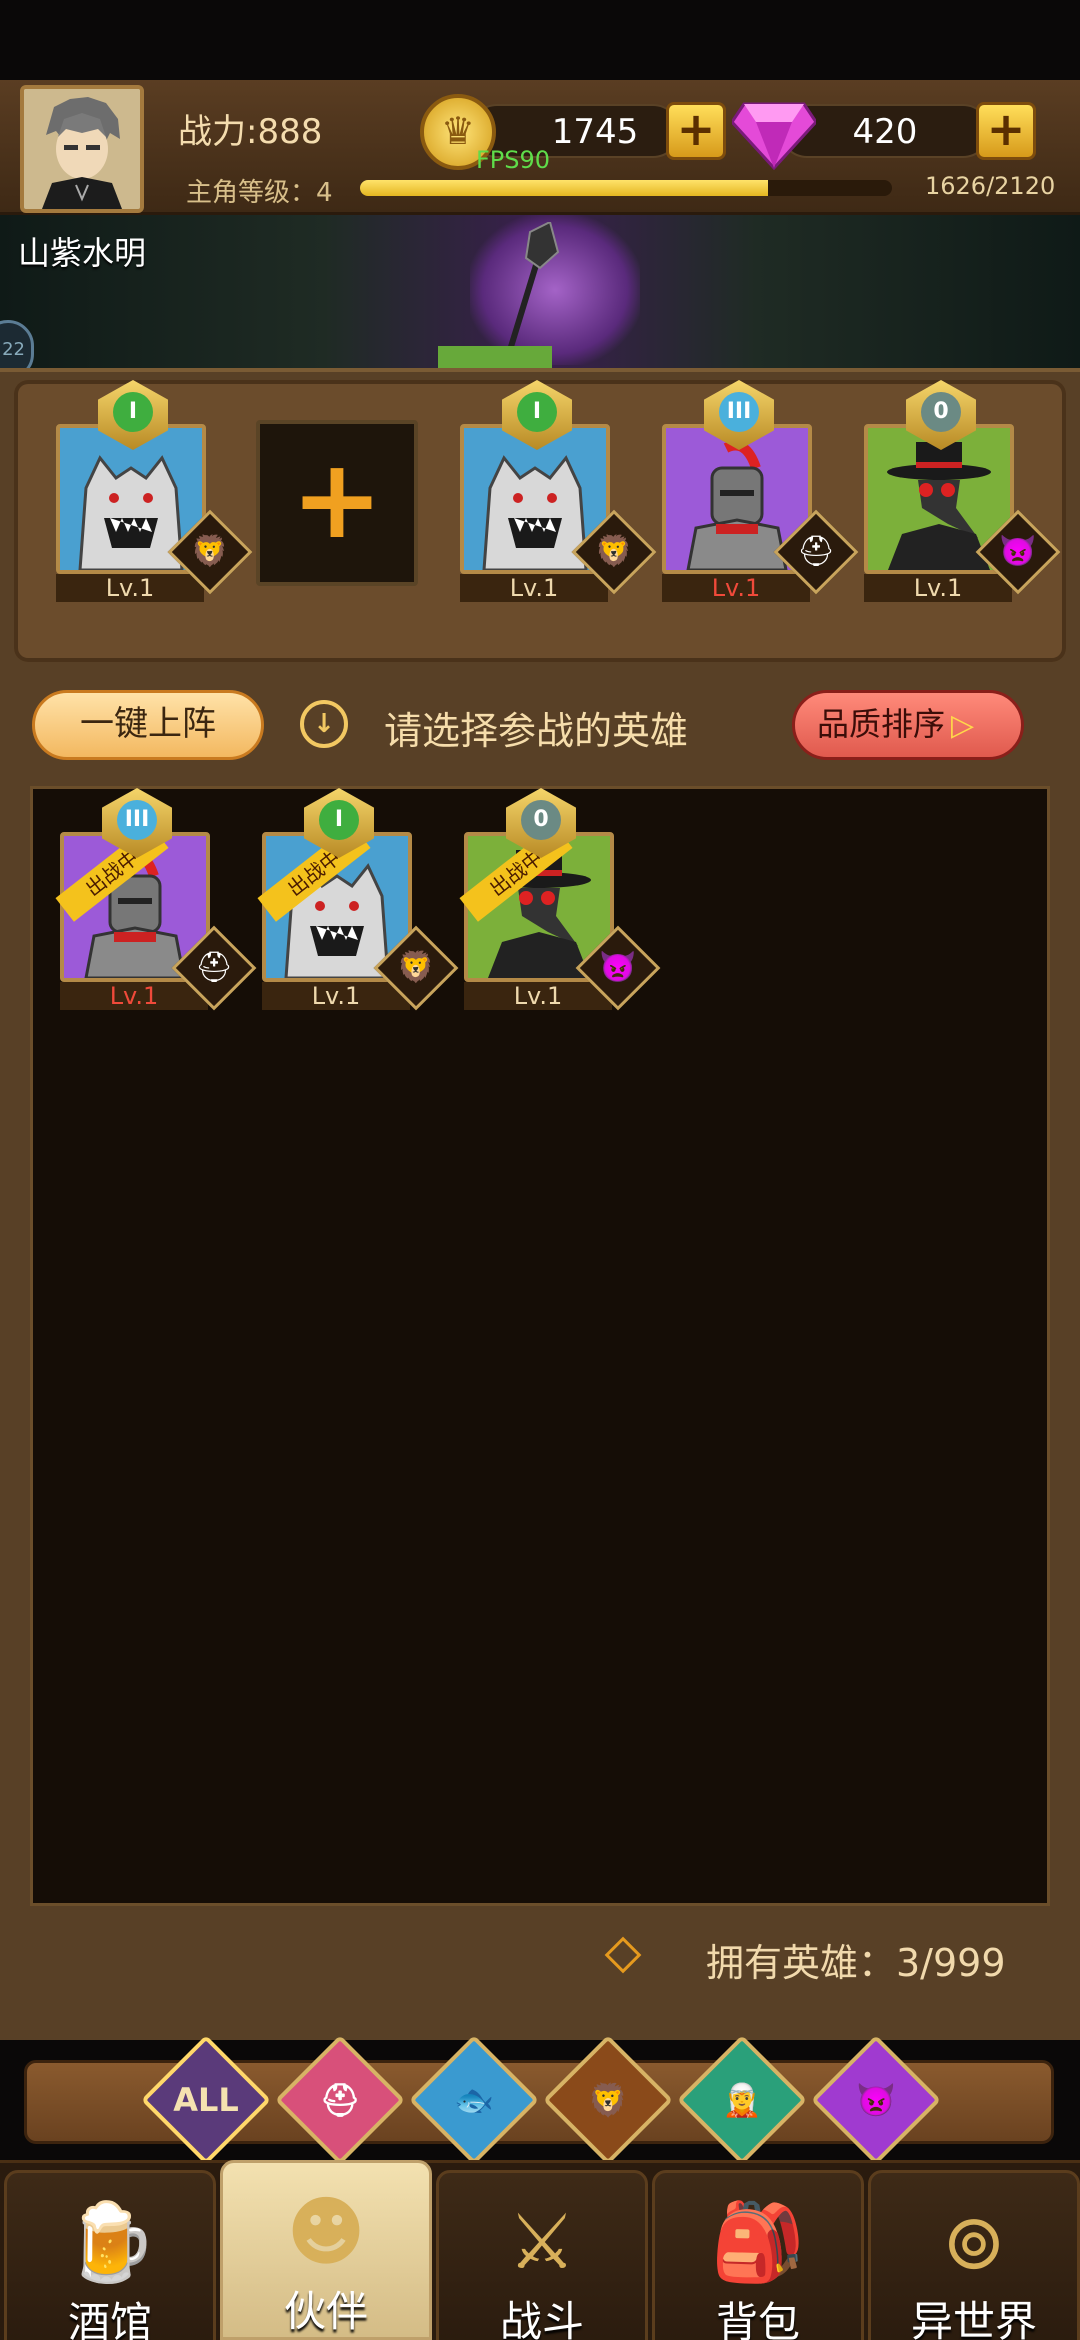  I want to click on fish-icon: 🐟, so click(474, 2100).